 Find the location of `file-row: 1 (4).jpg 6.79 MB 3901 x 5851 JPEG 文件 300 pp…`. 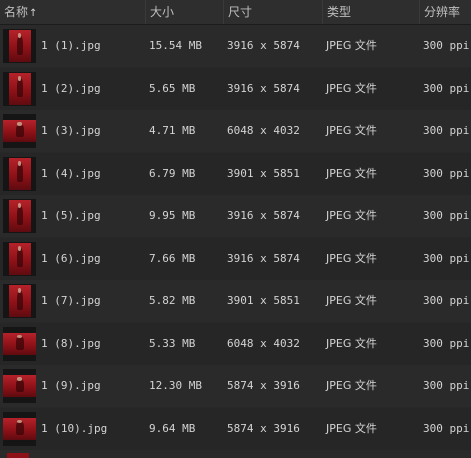

file-row: 1 (4).jpg 6.79 MB 3901 x 5851 JPEG 文件 300 pp… is located at coordinates (235, 173).